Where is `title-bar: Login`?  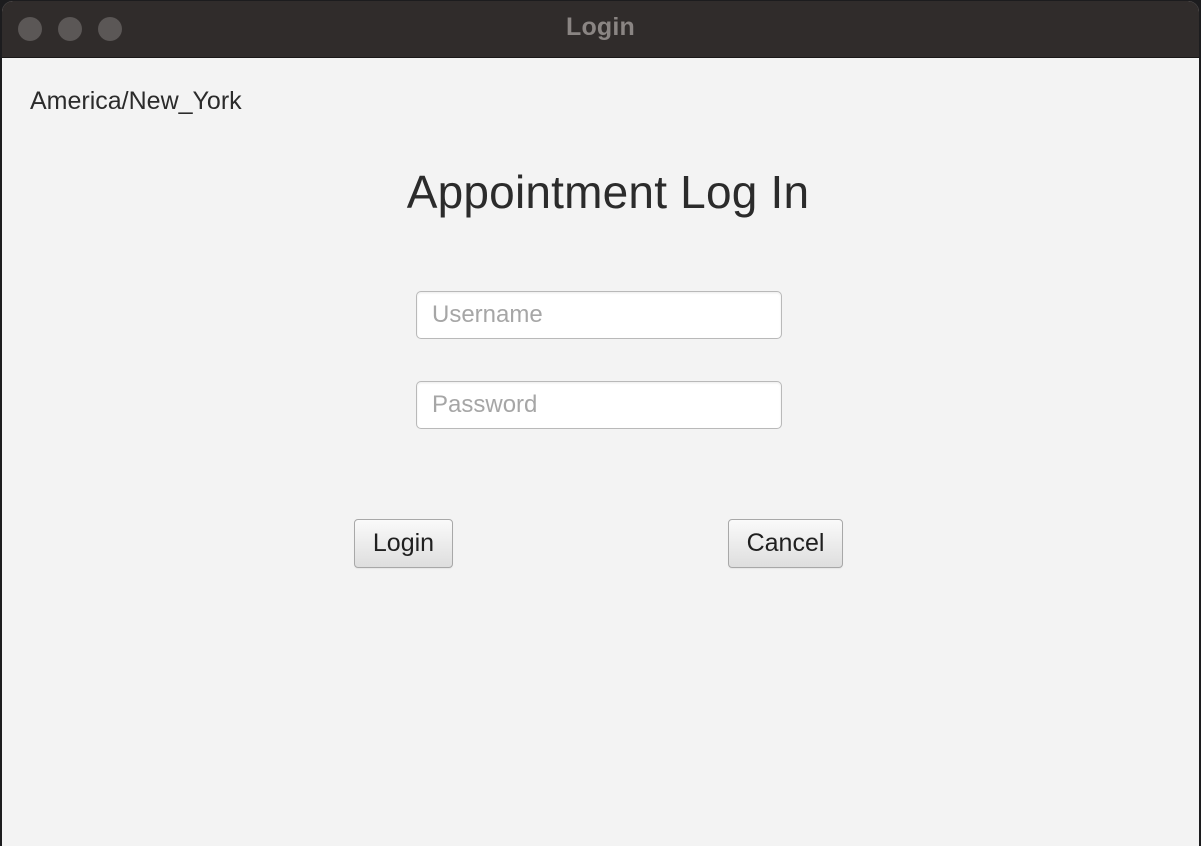
title-bar: Login is located at coordinates (600, 29).